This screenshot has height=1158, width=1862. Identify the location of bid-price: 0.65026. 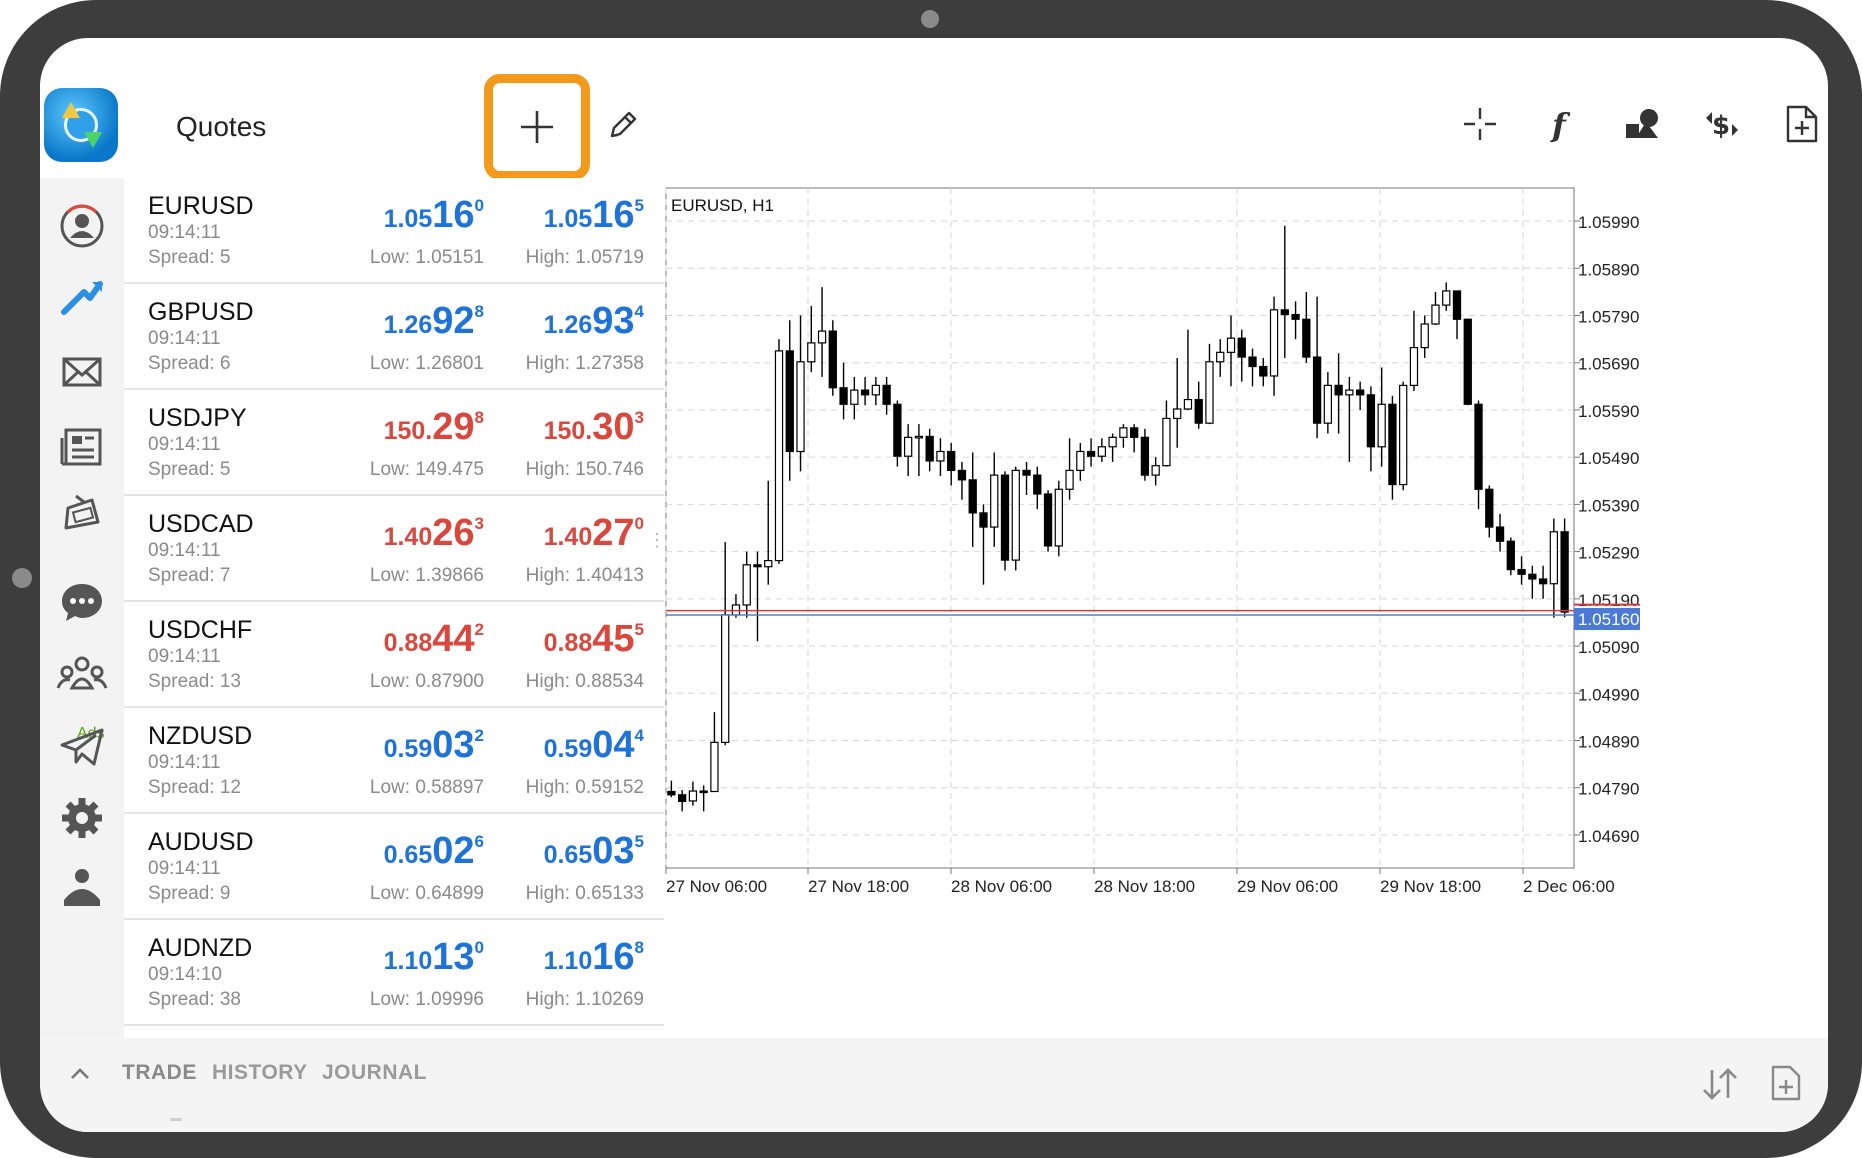
(434, 851).